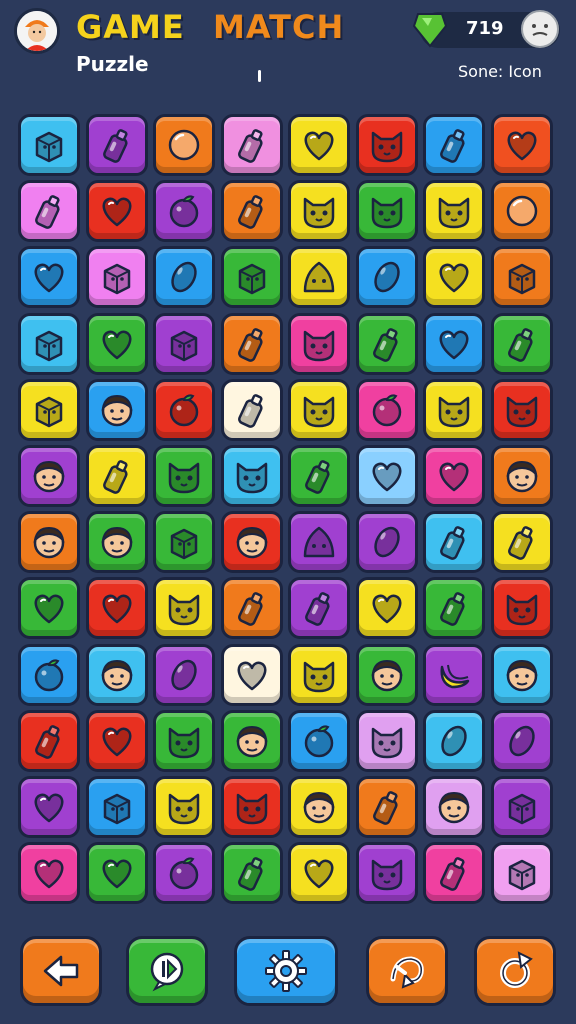  Describe the element at coordinates (37, 31) in the screenshot. I see `player-avatar` at that location.